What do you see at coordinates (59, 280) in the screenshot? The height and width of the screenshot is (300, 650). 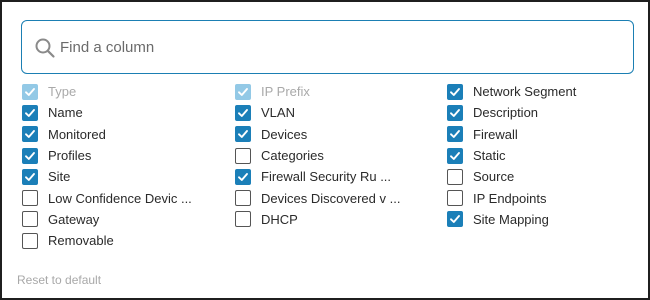 I see `reset-to-default-link: Reset to default` at bounding box center [59, 280].